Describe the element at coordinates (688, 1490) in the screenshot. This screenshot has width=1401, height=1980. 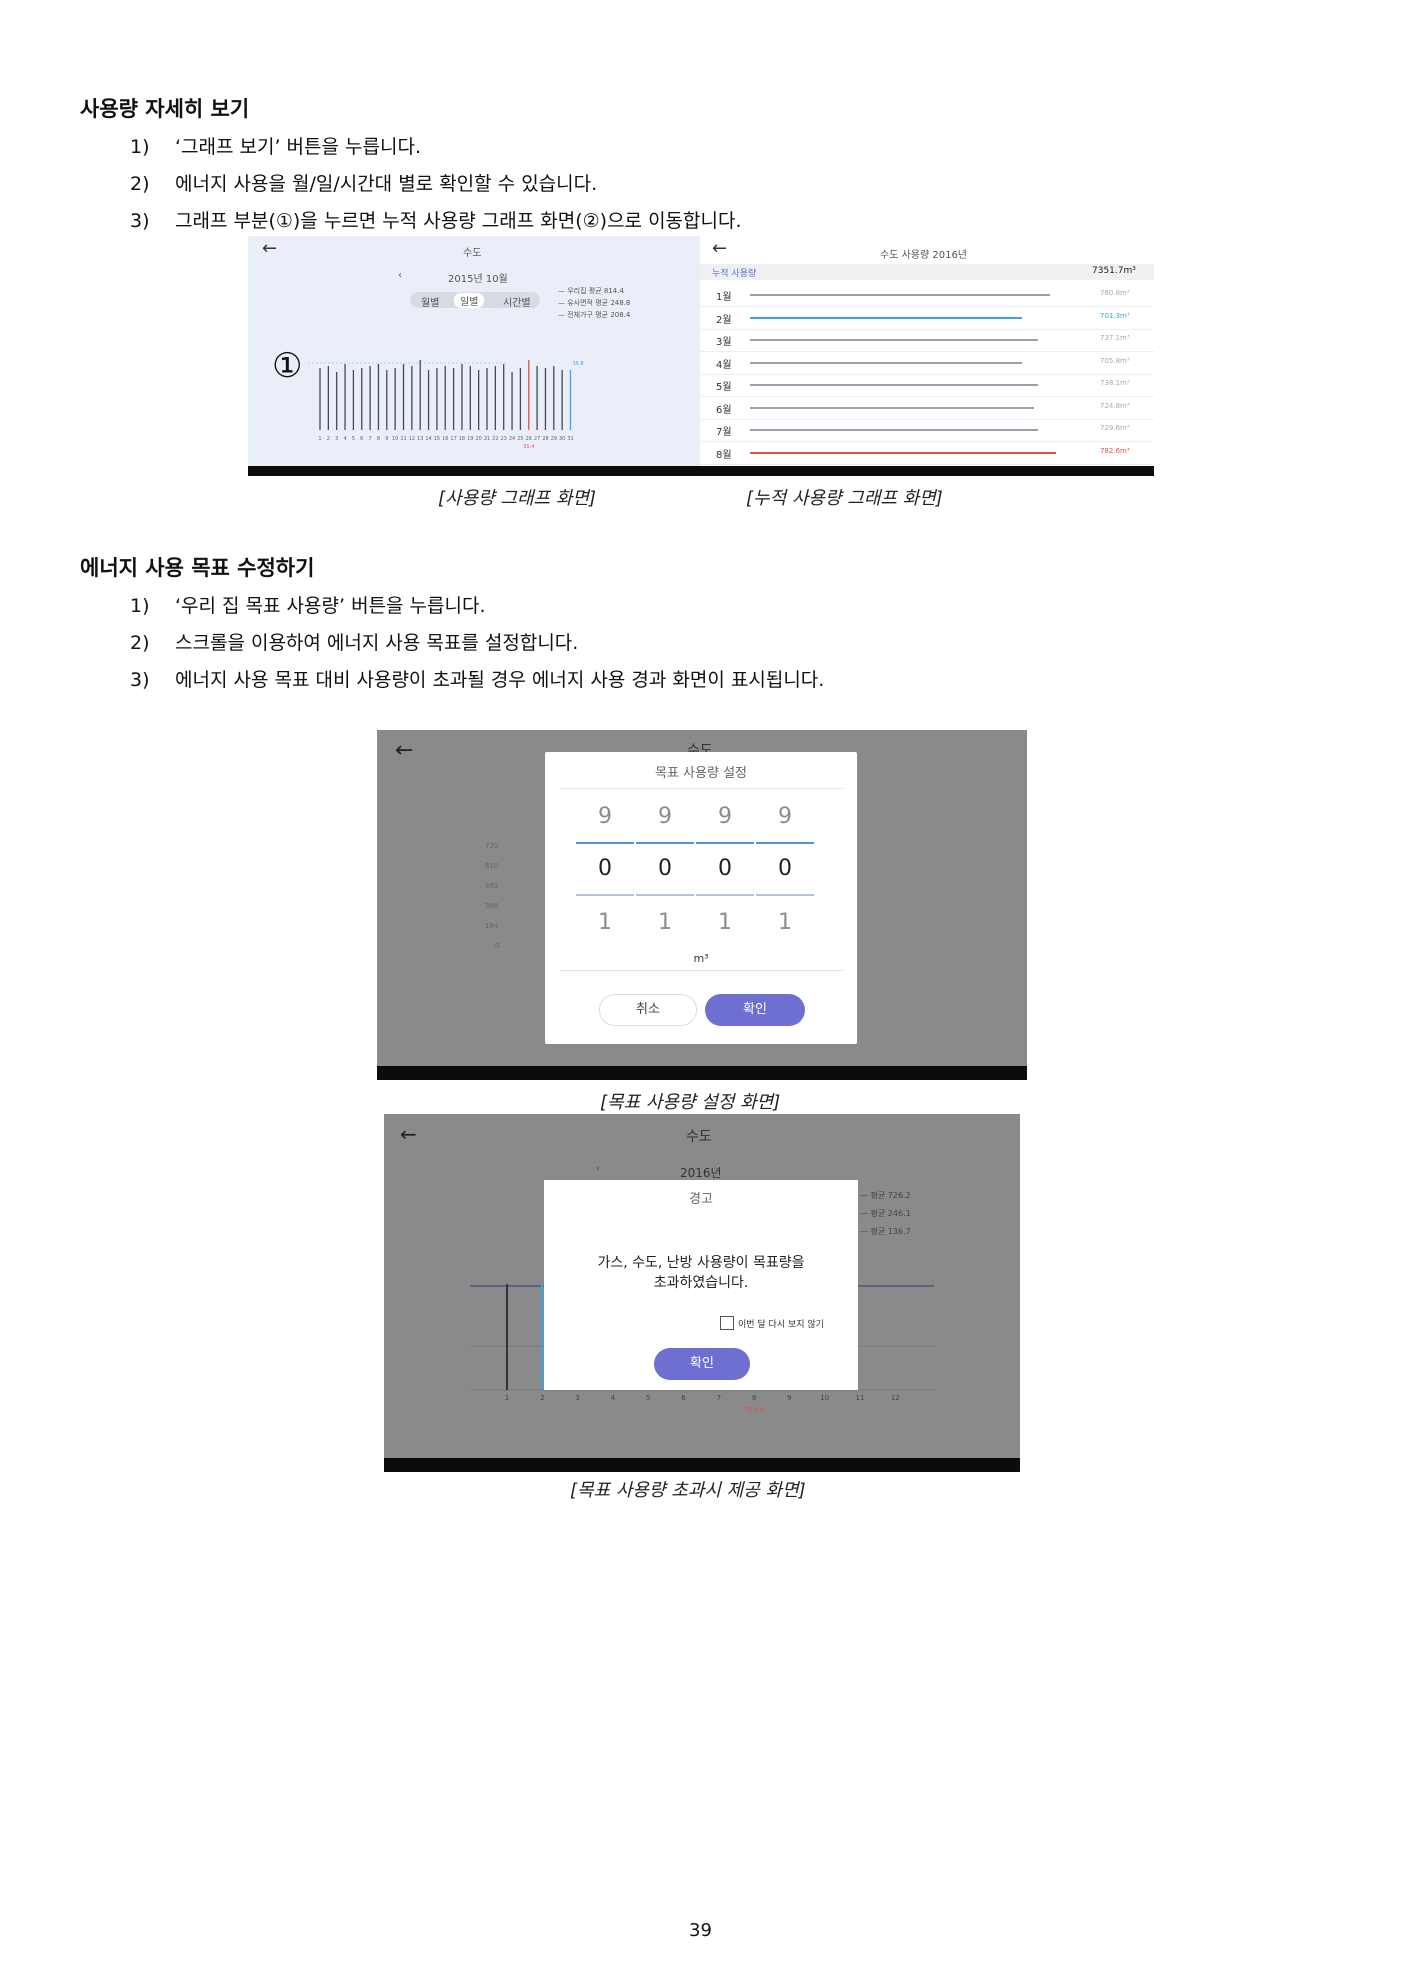
I see `caption: [목표 사용량 초과시 제공 화면]` at that location.